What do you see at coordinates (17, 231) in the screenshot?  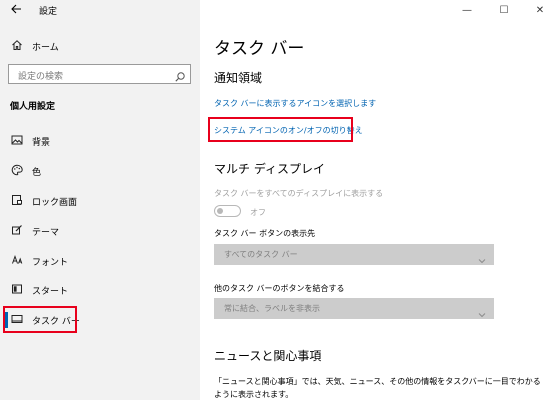 I see `theme-brush-icon` at bounding box center [17, 231].